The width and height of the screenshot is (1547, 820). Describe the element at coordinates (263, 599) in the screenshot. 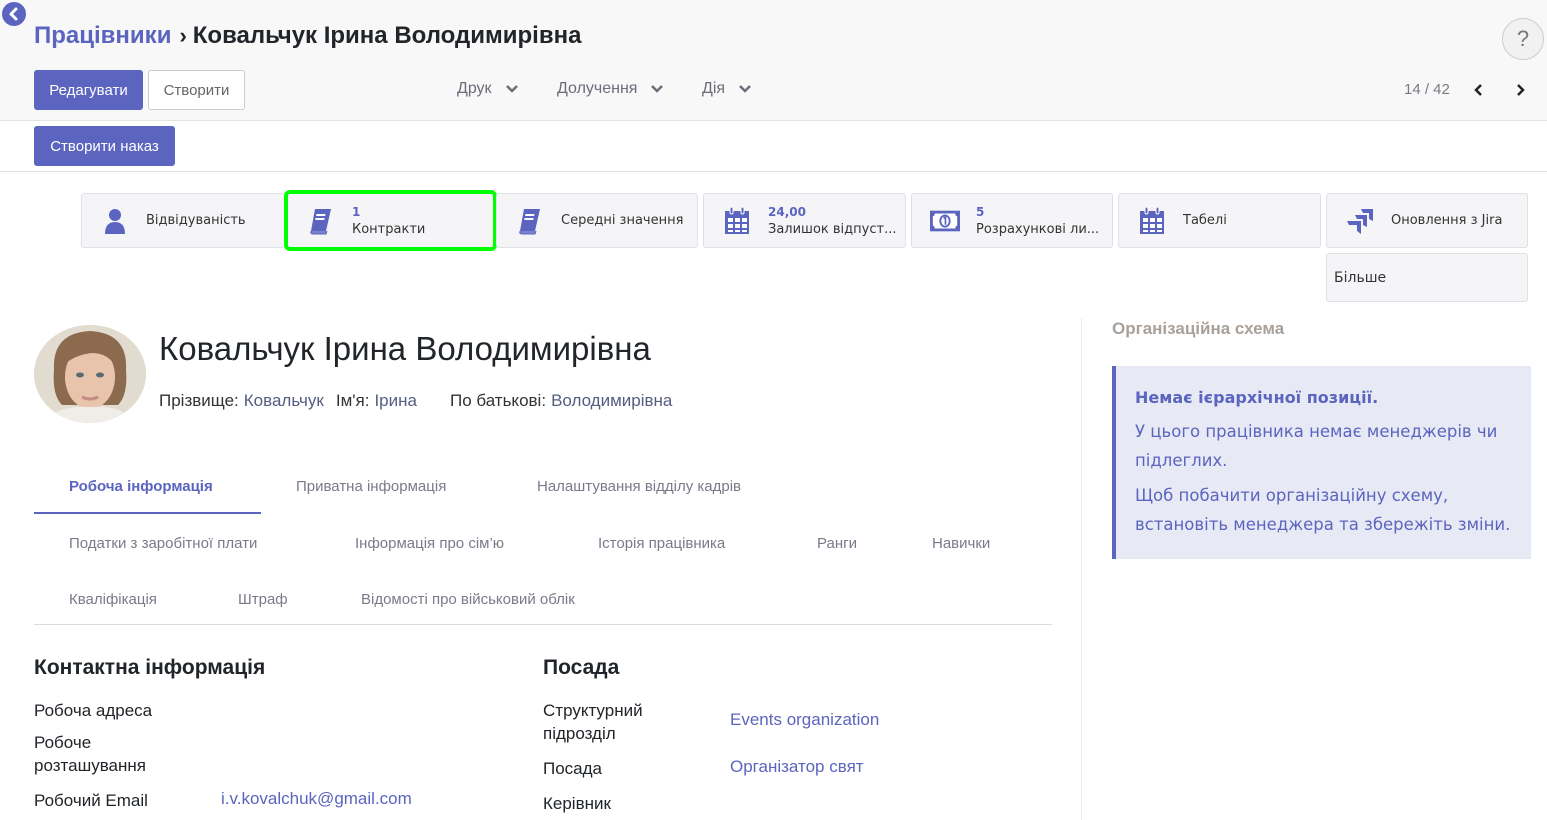

I see `tab-penalty: Штраф` at that location.